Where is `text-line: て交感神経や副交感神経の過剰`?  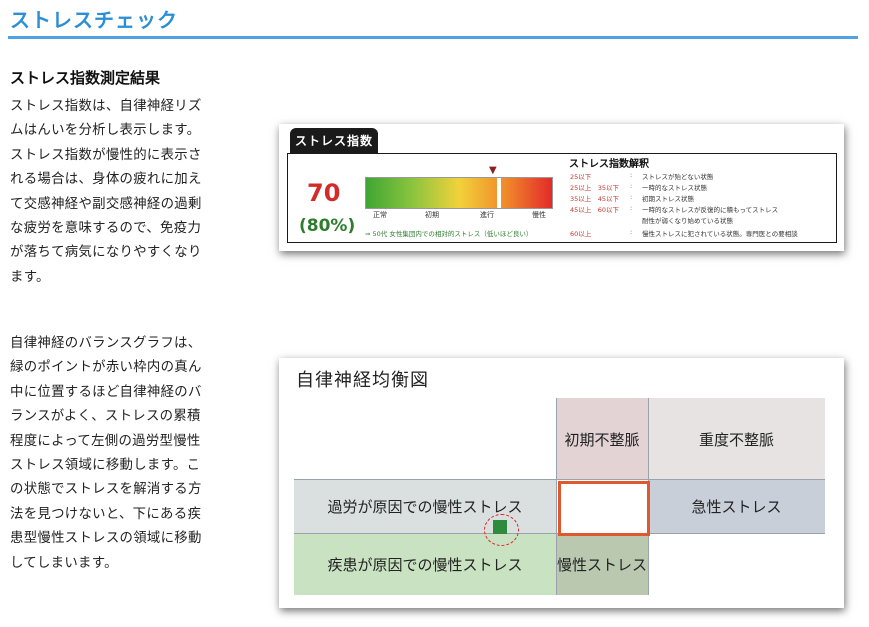
text-line: て交感神経や副交感神経の過剰 is located at coordinates (106, 204).